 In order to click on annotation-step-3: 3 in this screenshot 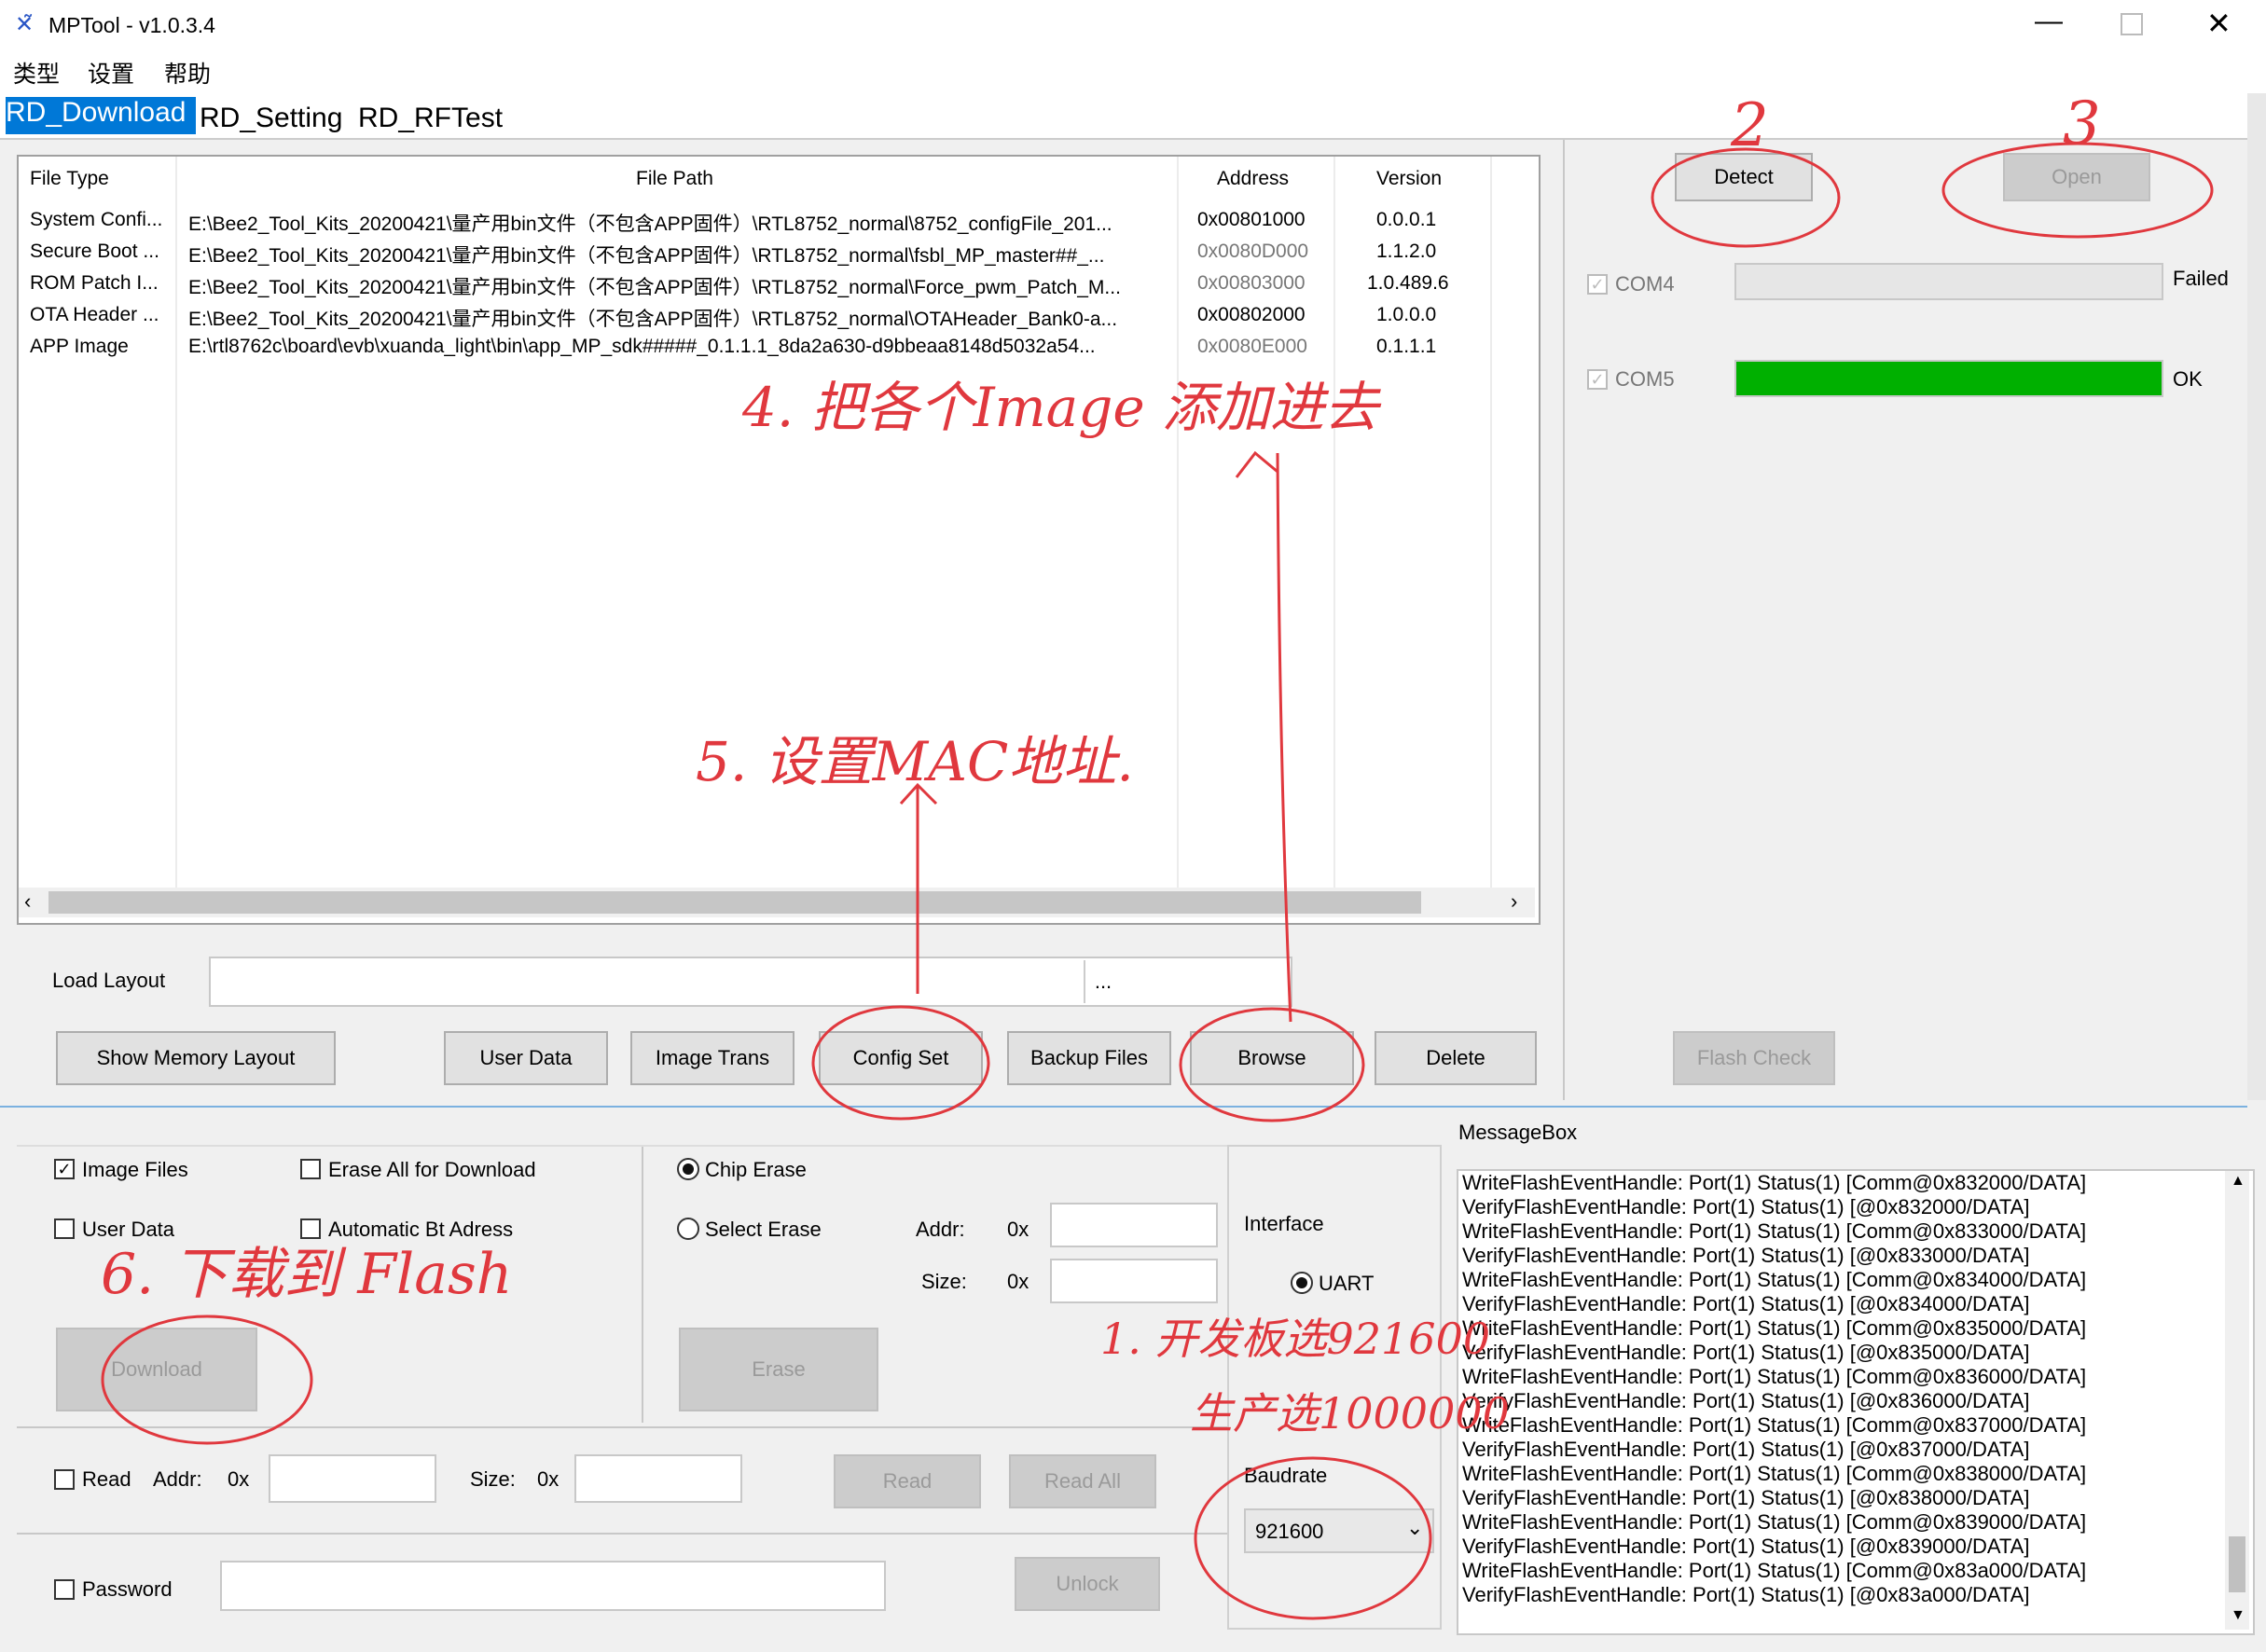, I will do `click(2082, 124)`.